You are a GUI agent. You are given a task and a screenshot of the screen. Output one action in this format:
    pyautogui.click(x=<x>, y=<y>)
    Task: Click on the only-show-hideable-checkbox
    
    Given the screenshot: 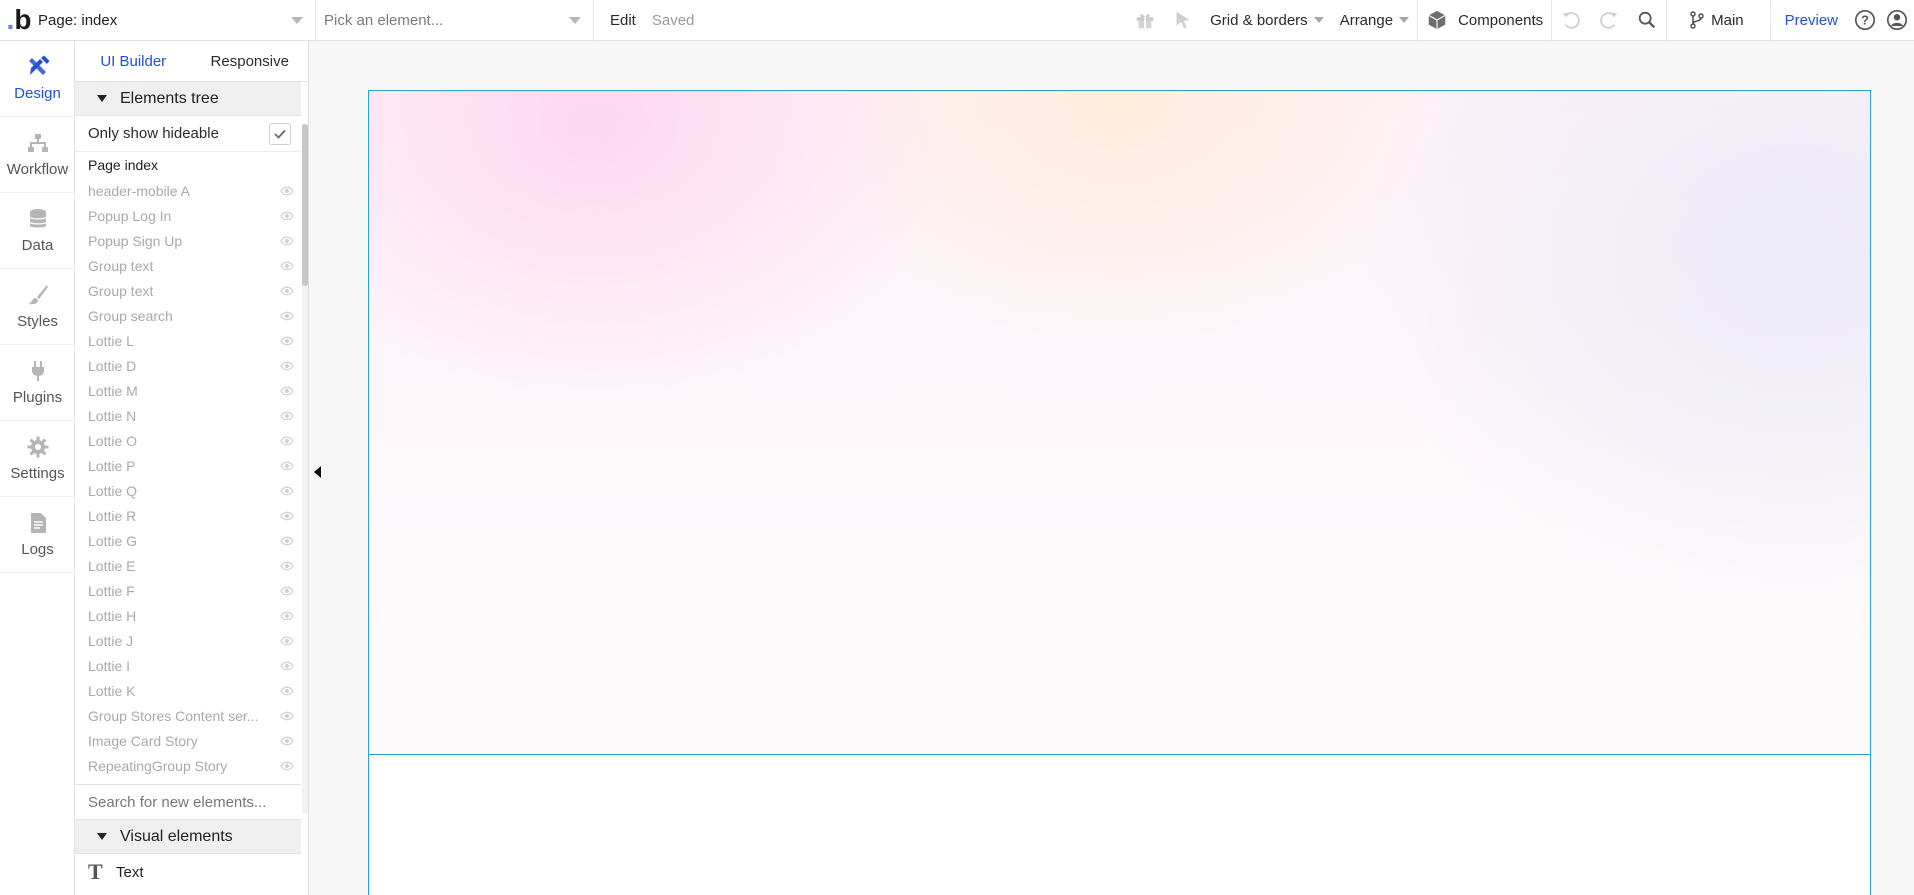 What is the action you would take?
    pyautogui.click(x=280, y=133)
    